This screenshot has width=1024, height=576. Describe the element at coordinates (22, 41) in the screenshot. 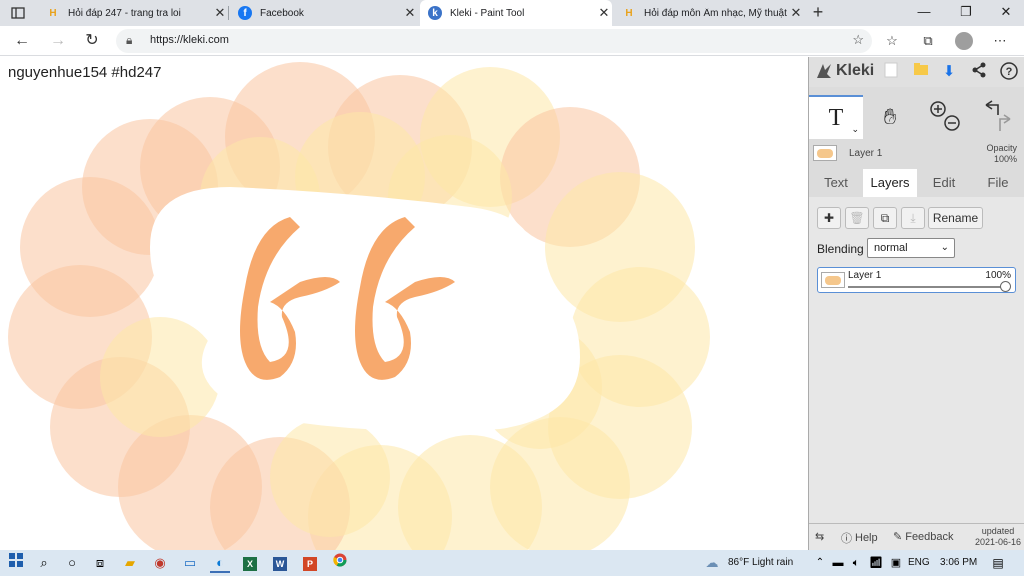

I see `back-icon: ←` at that location.